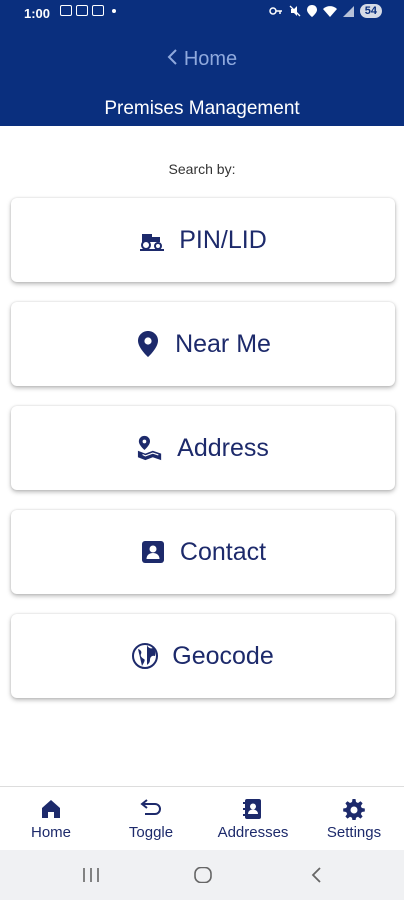 The width and height of the screenshot is (404, 900). I want to click on location-icon, so click(311, 11).